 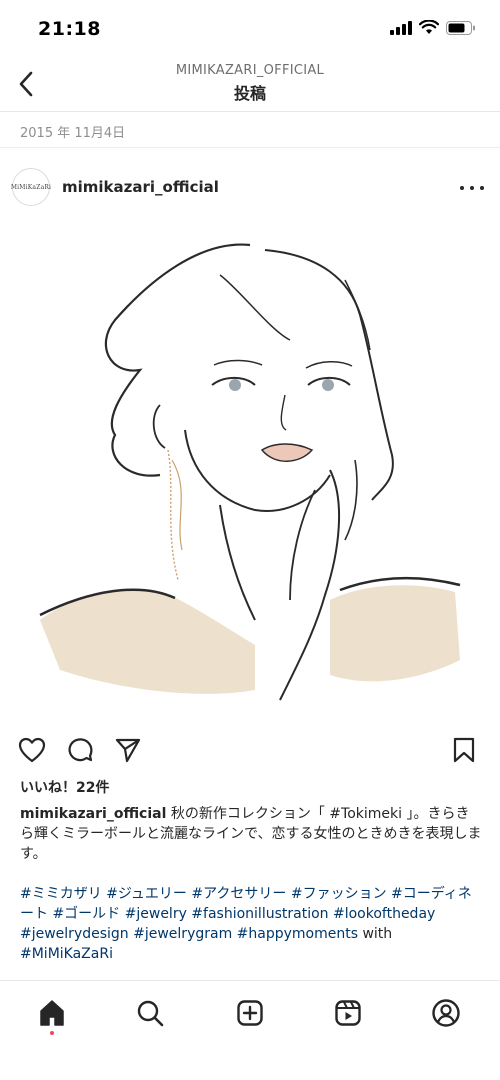 I want to click on search-icon, so click(x=150, y=1013).